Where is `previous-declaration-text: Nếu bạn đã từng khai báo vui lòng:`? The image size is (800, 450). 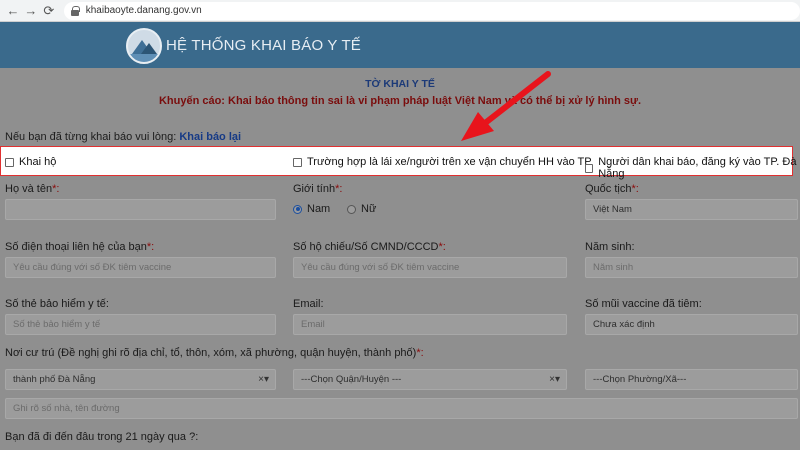
previous-declaration-text: Nếu bạn đã từng khai báo vui lòng: is located at coordinates (92, 137).